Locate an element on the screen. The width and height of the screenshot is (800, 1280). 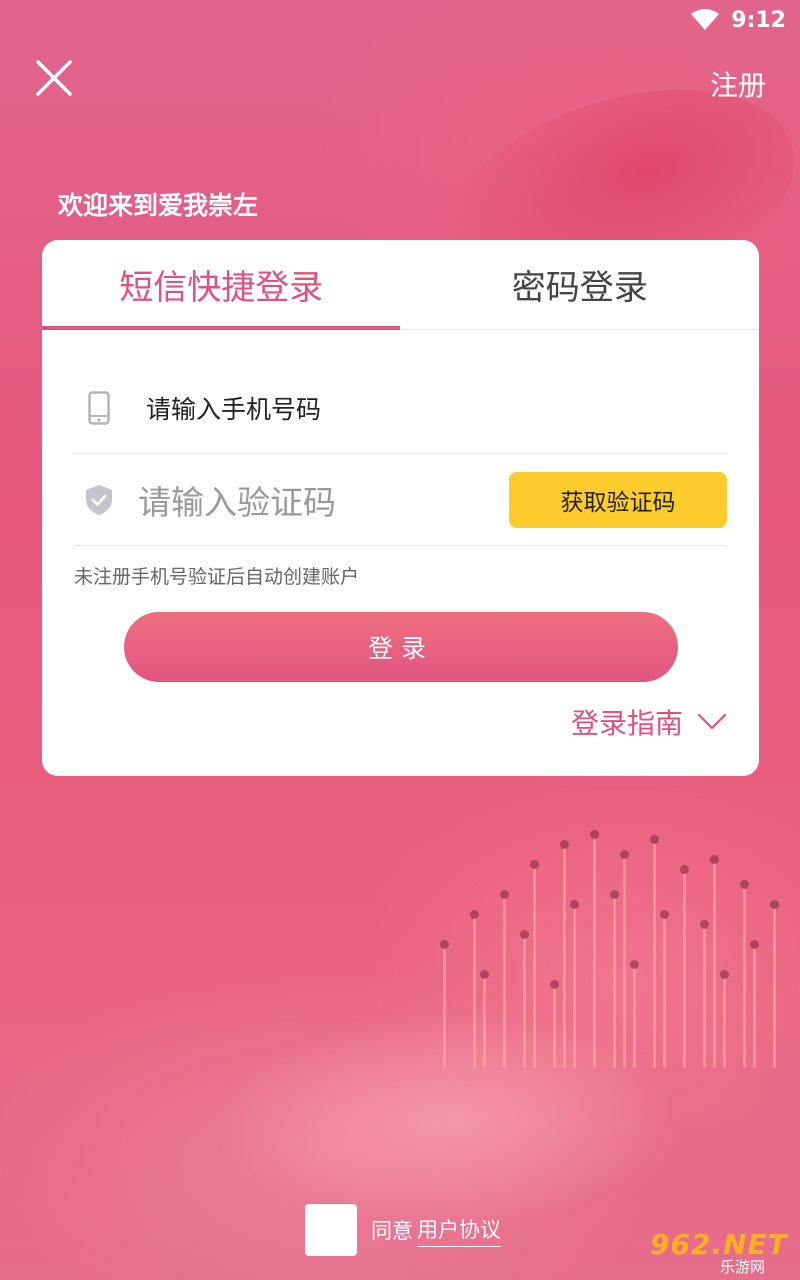
login-button: 登录 is located at coordinates (401, 647).